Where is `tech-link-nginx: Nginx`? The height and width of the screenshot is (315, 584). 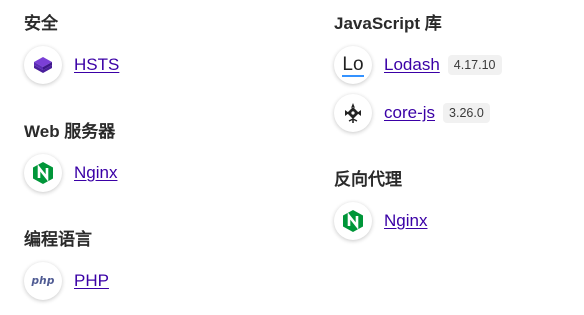
tech-link-nginx: Nginx is located at coordinates (95, 173).